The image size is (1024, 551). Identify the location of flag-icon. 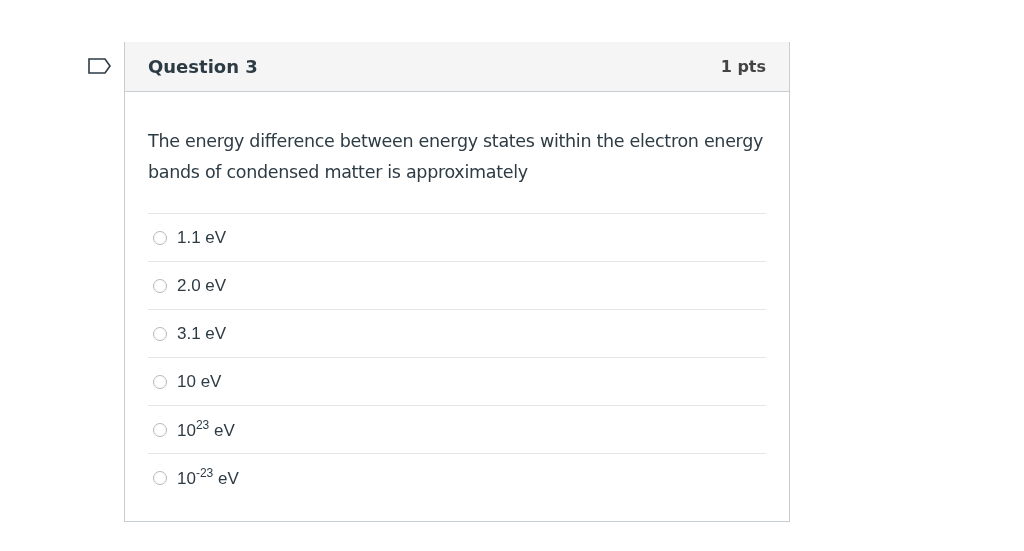
(100, 66).